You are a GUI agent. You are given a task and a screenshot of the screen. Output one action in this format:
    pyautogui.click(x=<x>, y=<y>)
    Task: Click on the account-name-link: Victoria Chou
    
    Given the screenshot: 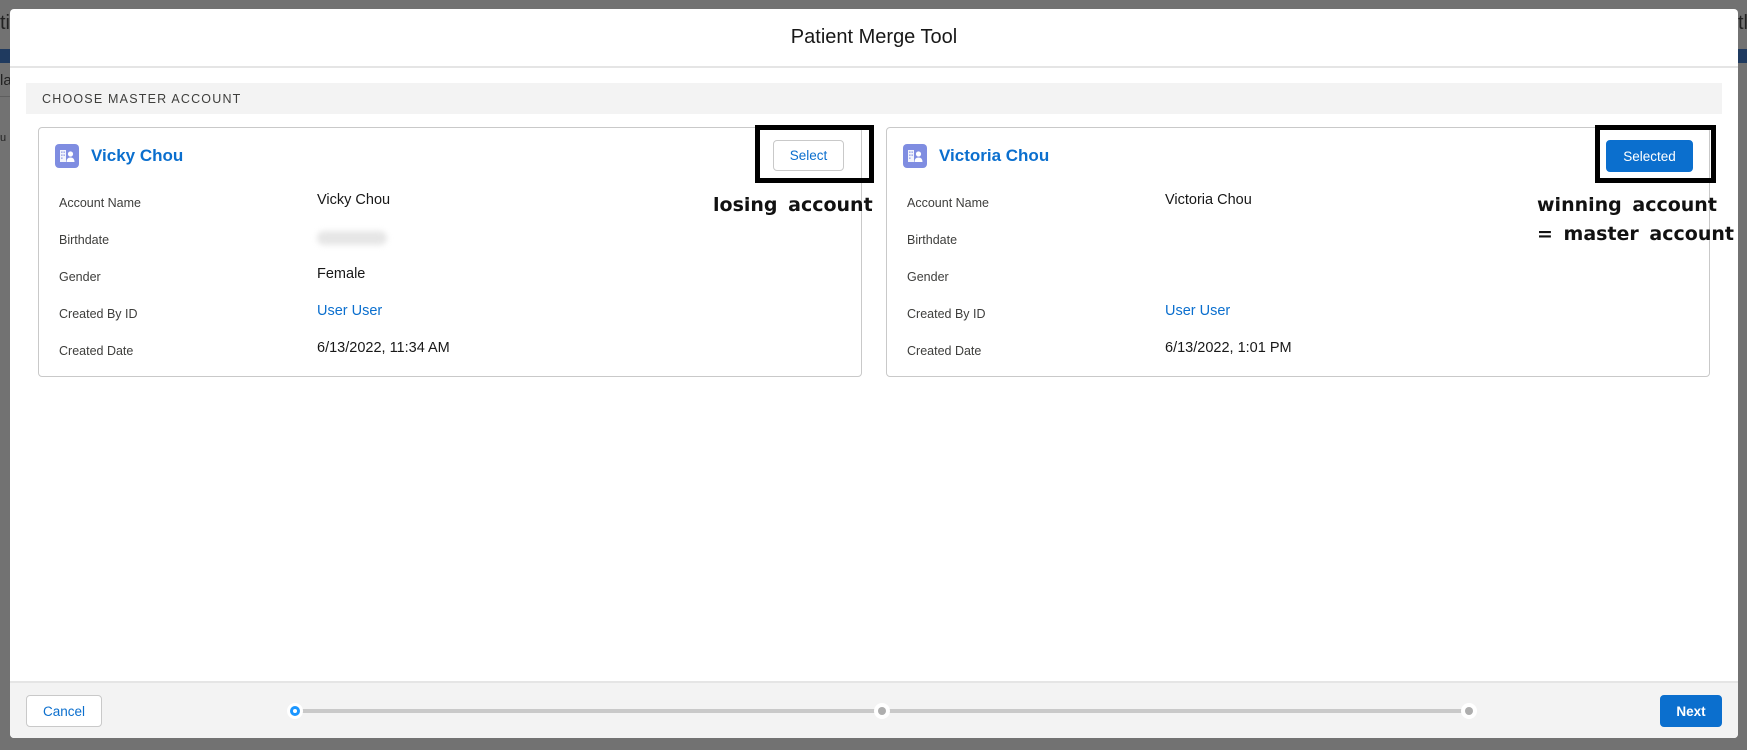 What is the action you would take?
    pyautogui.click(x=994, y=156)
    